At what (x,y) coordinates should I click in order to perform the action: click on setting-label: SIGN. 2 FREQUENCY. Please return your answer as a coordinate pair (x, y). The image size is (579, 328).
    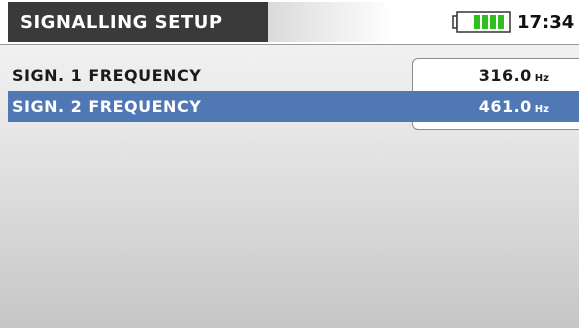
    Looking at the image, I should click on (107, 106).